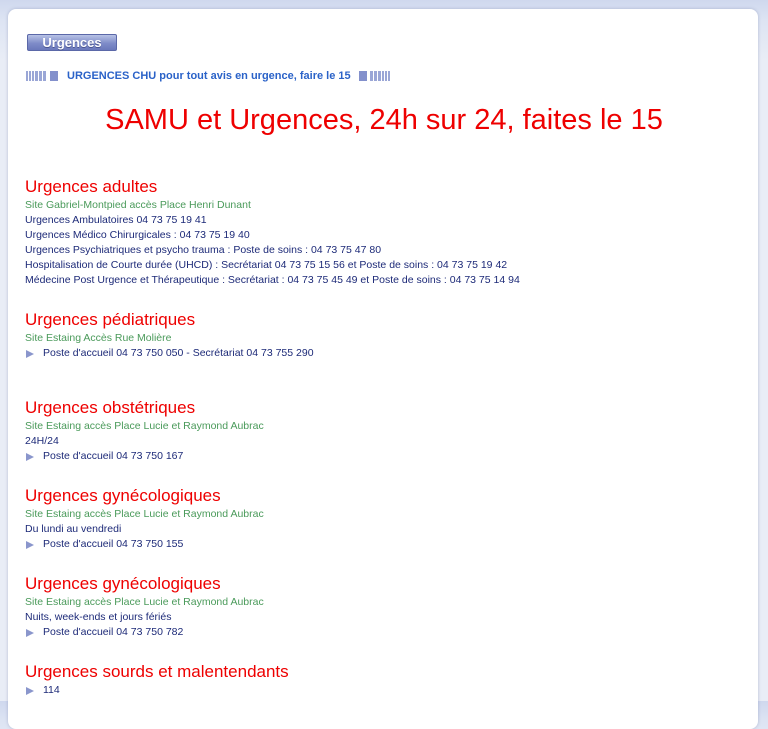 This screenshot has height=729, width=768. Describe the element at coordinates (157, 671) in the screenshot. I see `section-title: Urgences sourds et malentendants` at that location.